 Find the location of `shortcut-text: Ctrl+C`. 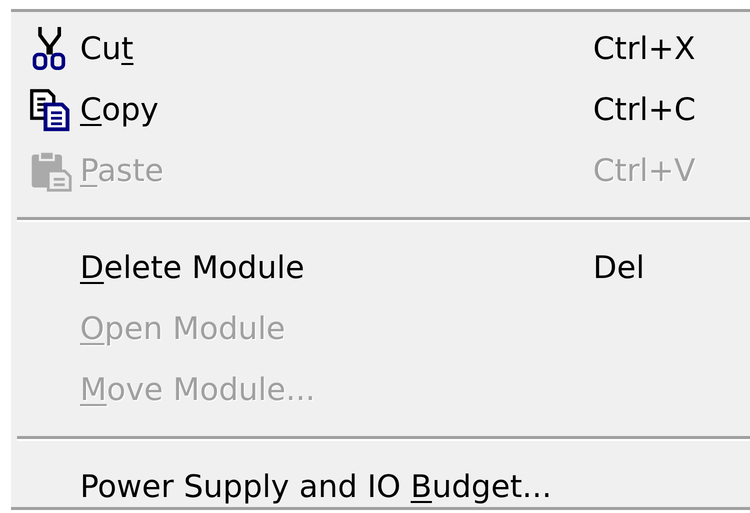

shortcut-text: Ctrl+C is located at coordinates (645, 110).